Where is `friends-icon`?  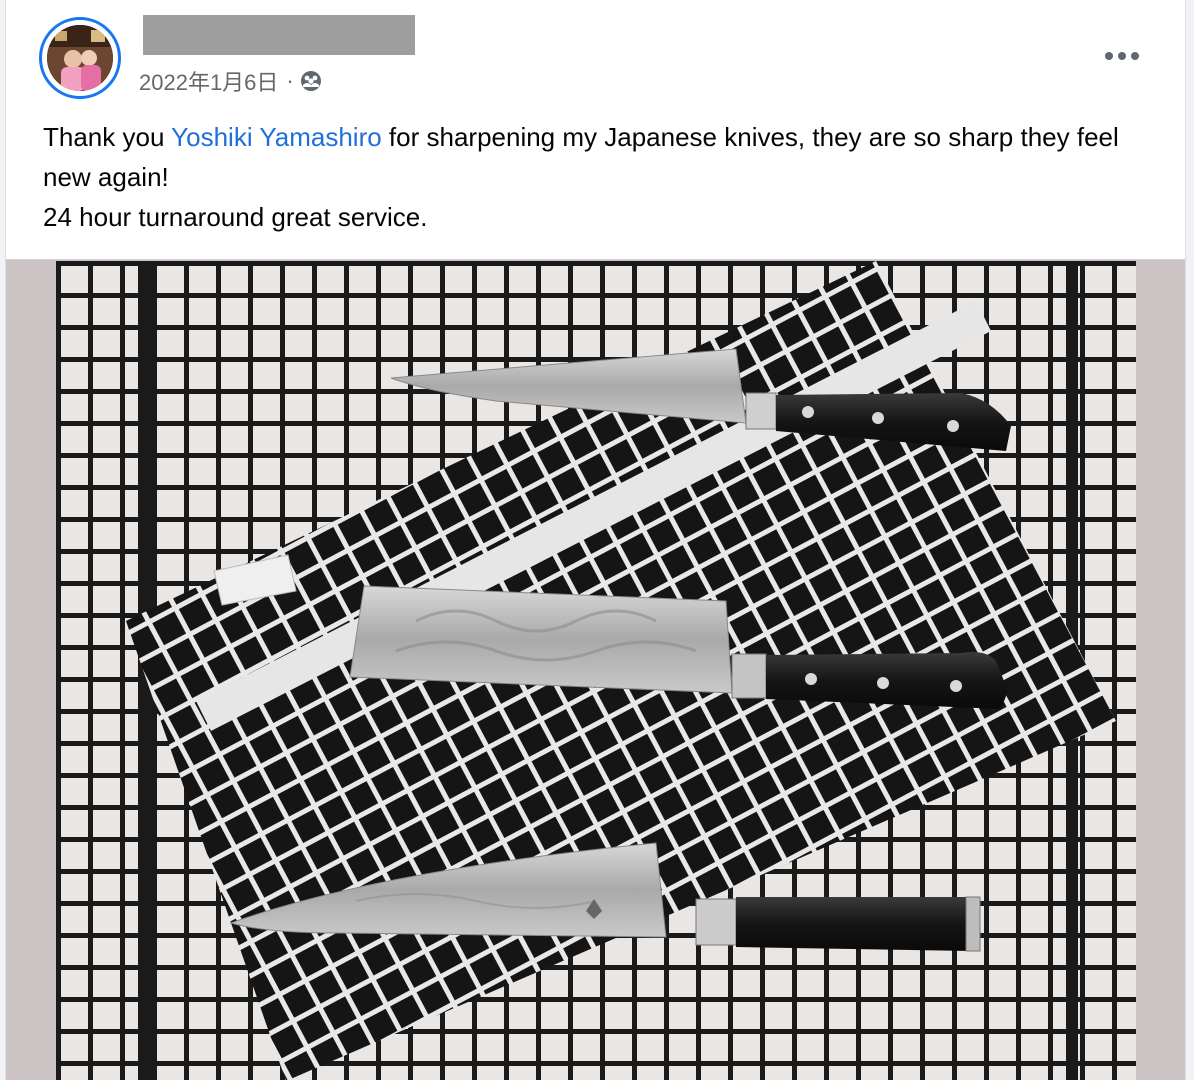
friends-icon is located at coordinates (311, 81).